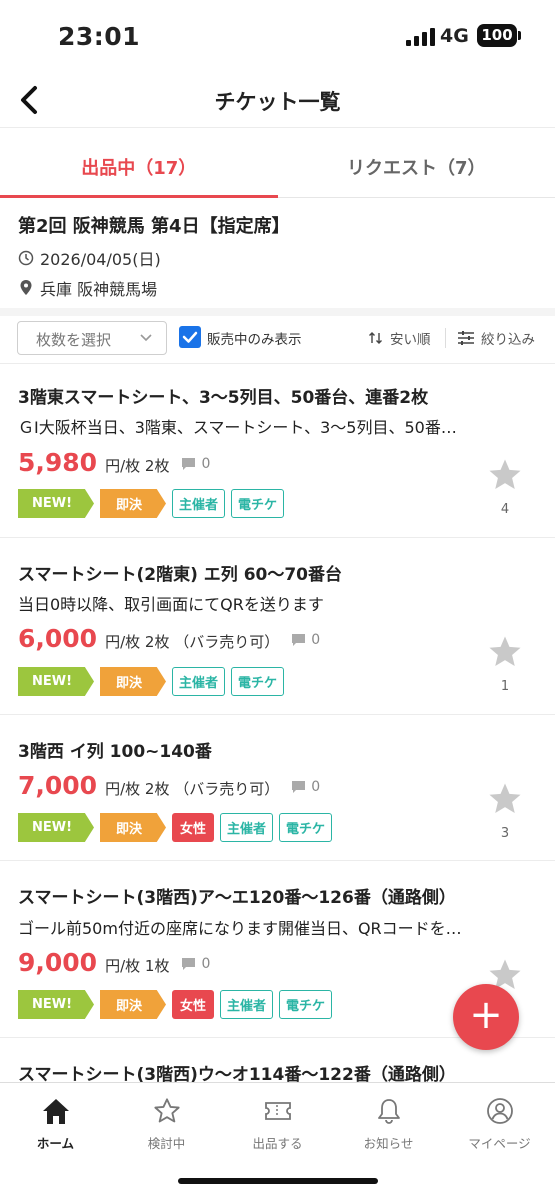 This screenshot has height=1200, width=555. I want to click on ticket-count-select: 枚数を選択, so click(92, 338).